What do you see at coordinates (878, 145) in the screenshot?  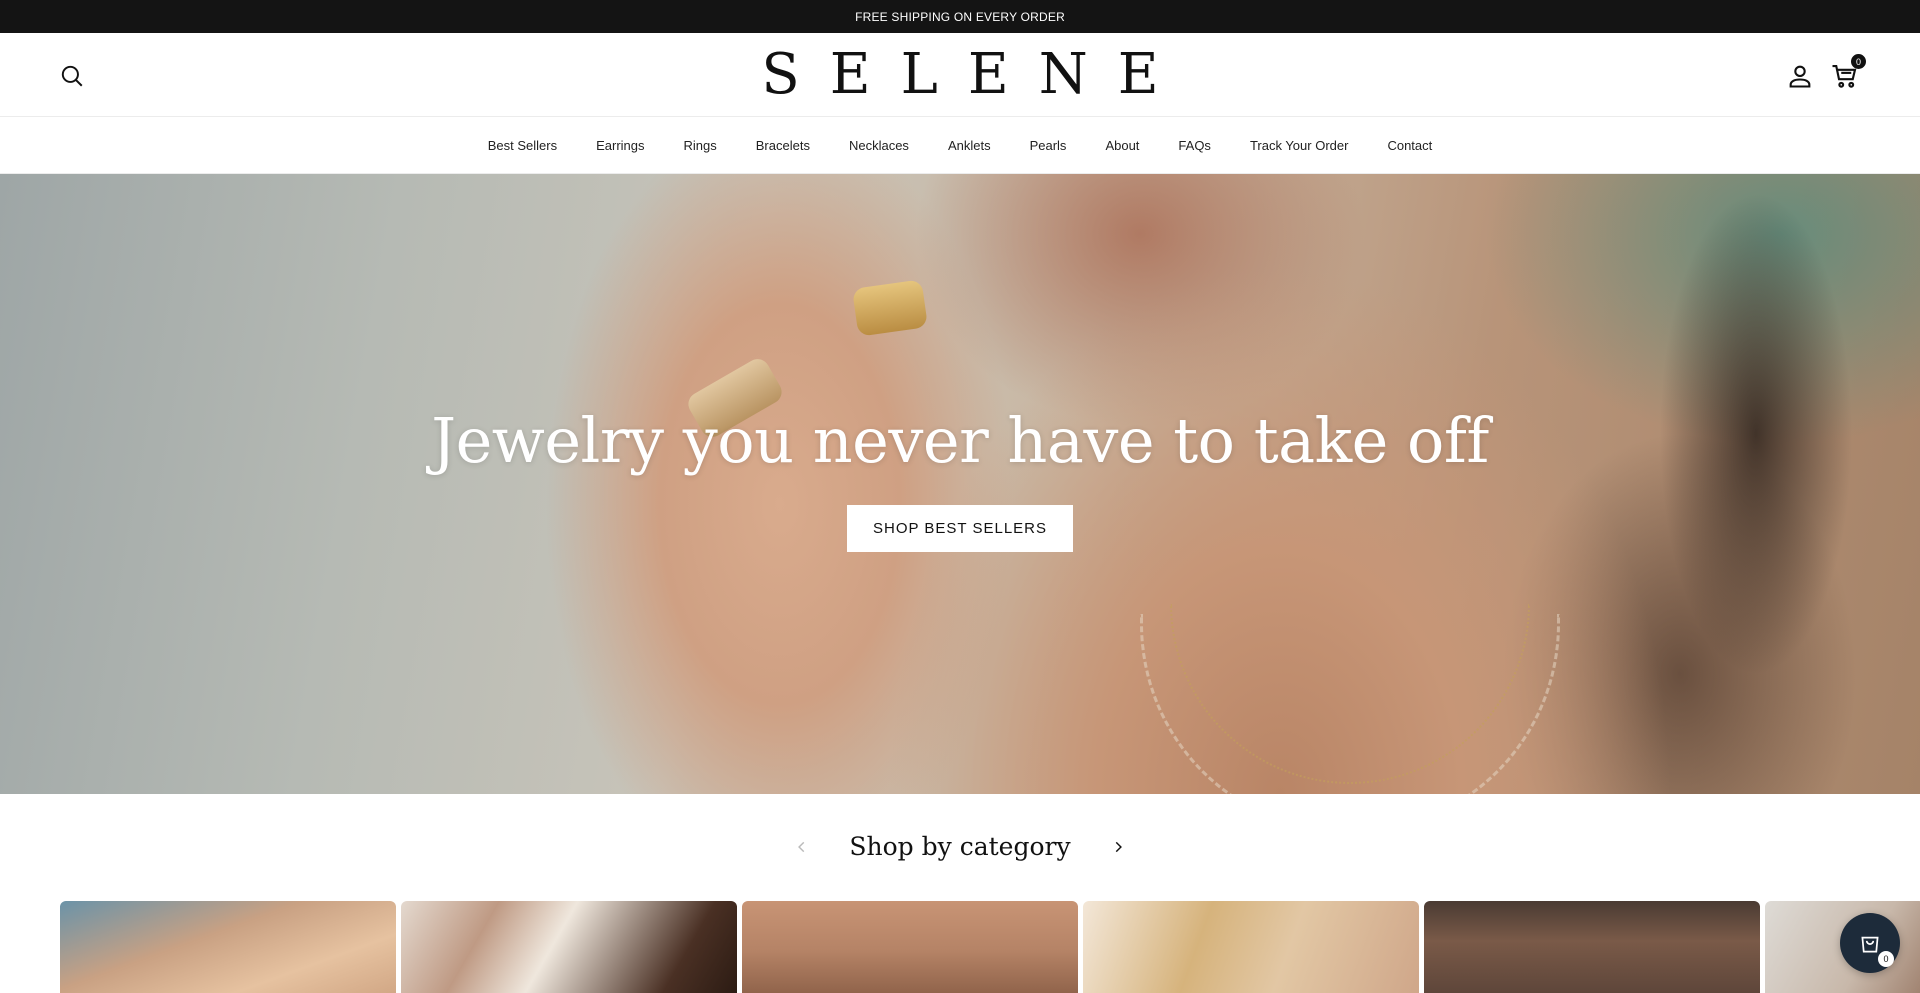 I see `nav-item-necklaces: Necklaces` at bounding box center [878, 145].